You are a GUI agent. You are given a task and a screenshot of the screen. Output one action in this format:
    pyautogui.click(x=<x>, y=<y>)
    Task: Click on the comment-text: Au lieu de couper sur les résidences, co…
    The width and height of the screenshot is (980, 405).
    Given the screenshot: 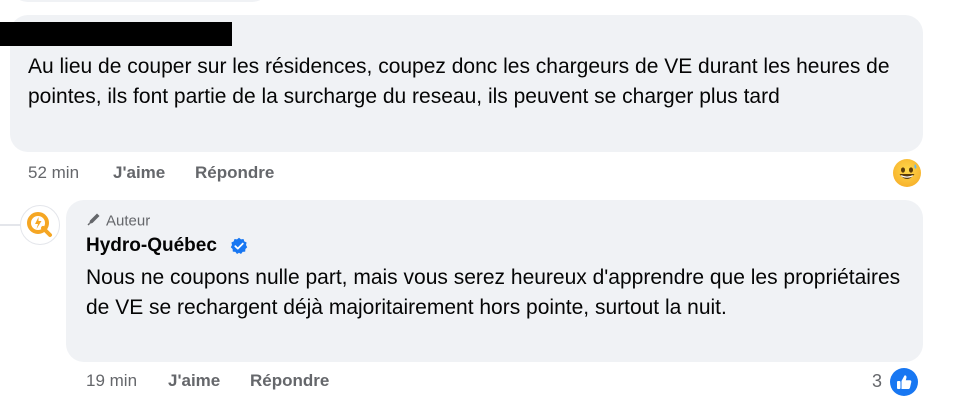 What is the action you would take?
    pyautogui.click(x=459, y=81)
    